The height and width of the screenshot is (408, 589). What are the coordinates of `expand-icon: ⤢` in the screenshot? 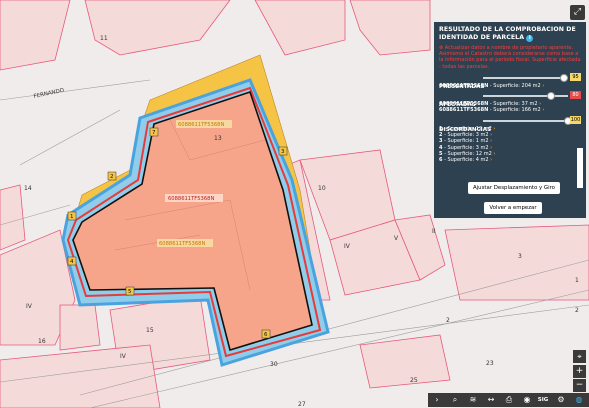 It's located at (577, 12).